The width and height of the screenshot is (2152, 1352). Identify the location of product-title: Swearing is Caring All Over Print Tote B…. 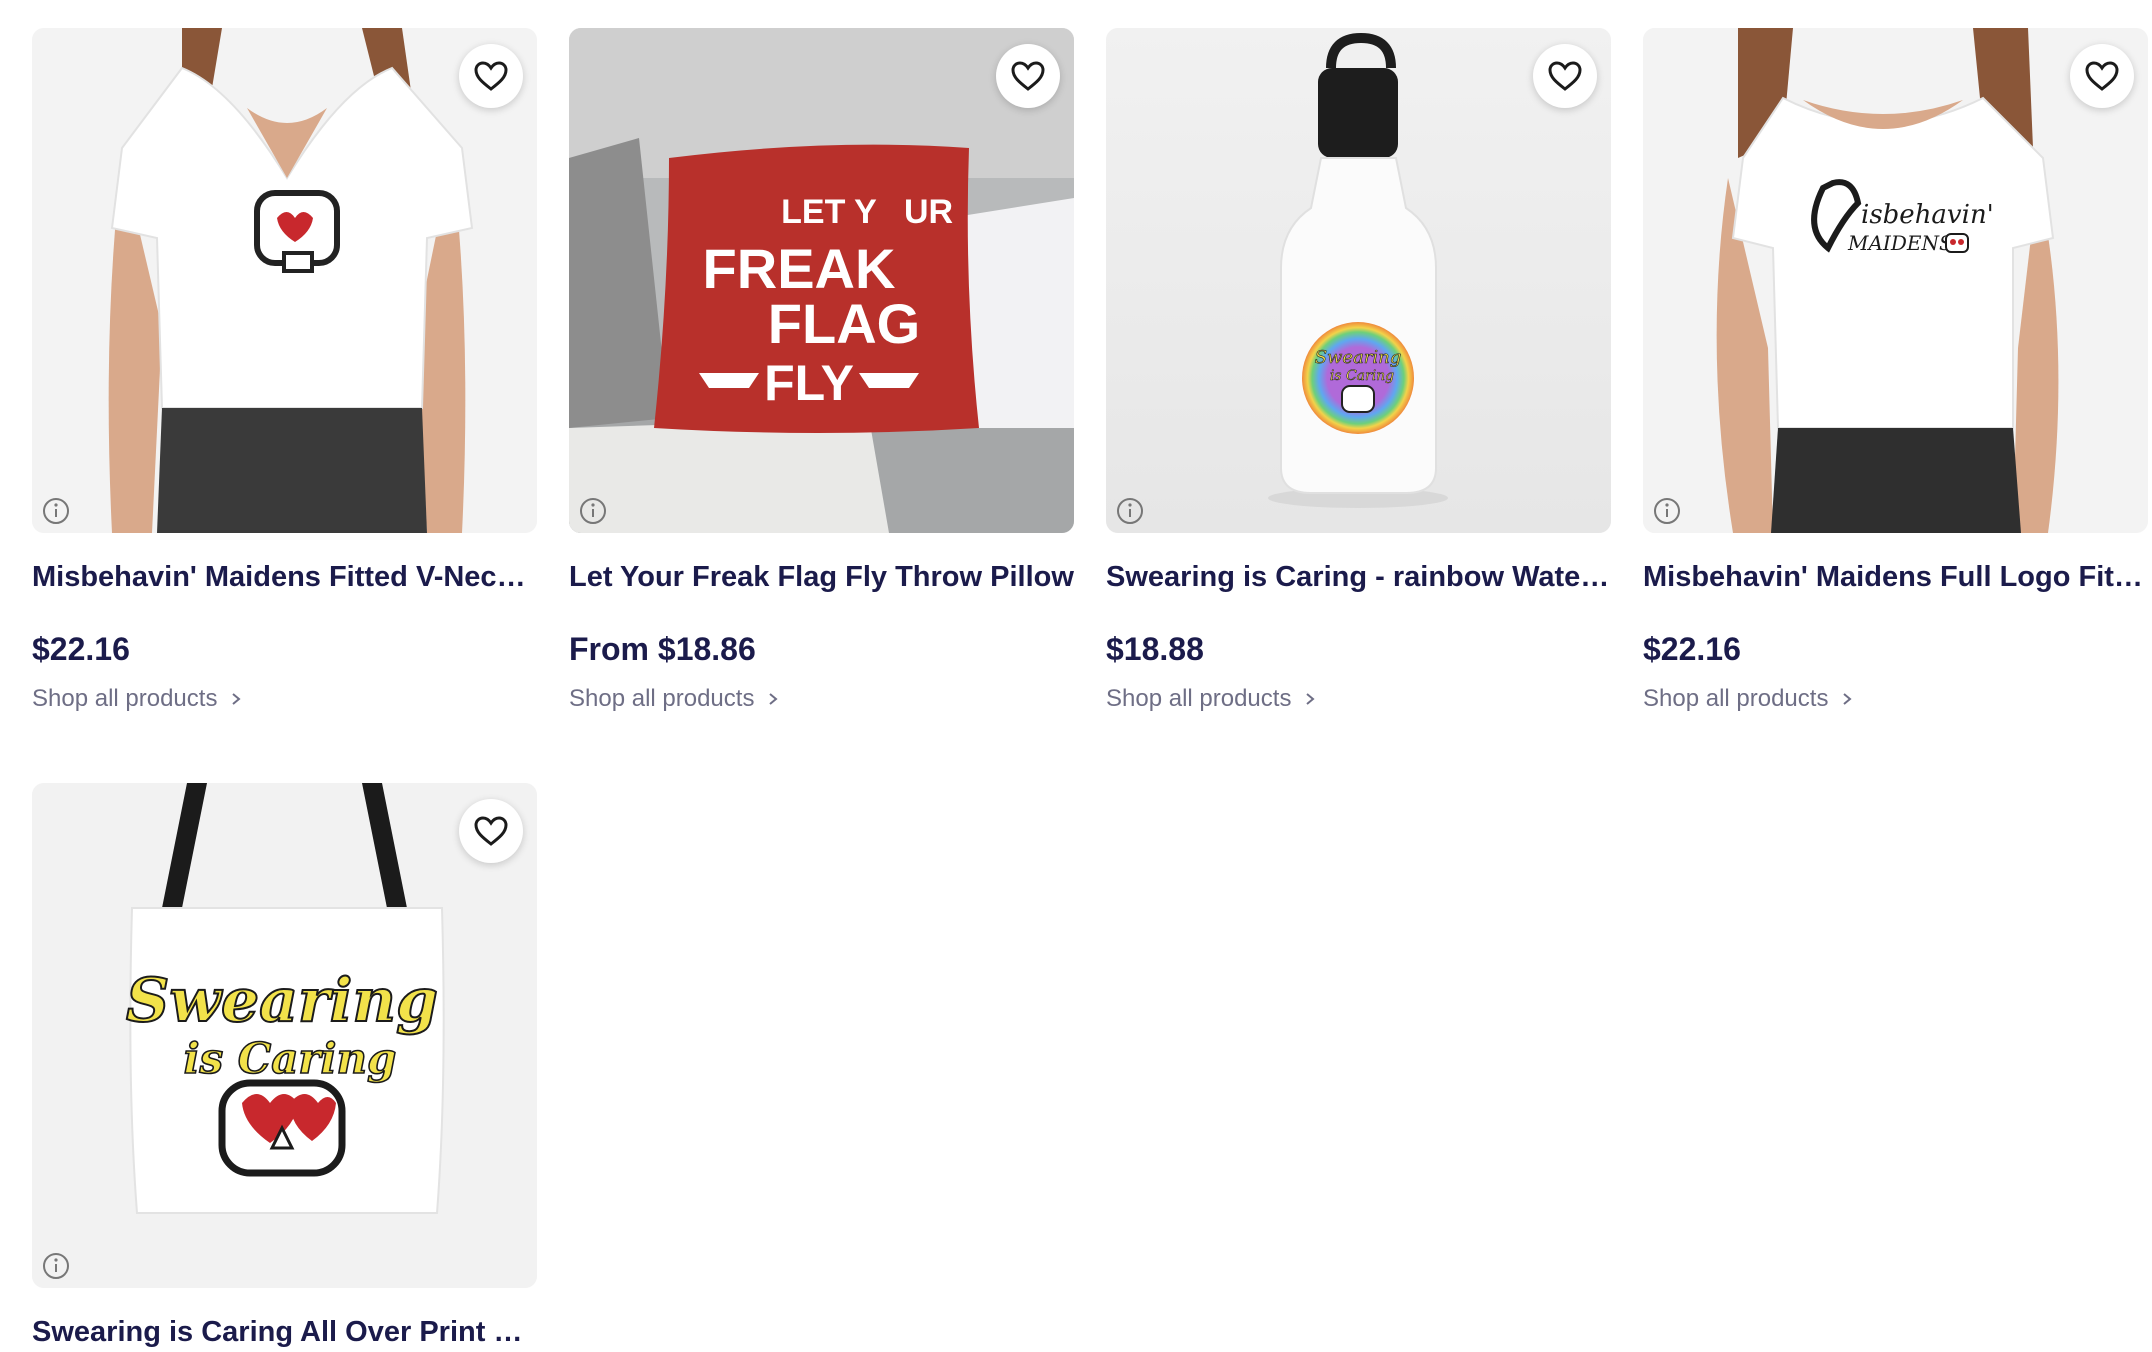
(284, 1332).